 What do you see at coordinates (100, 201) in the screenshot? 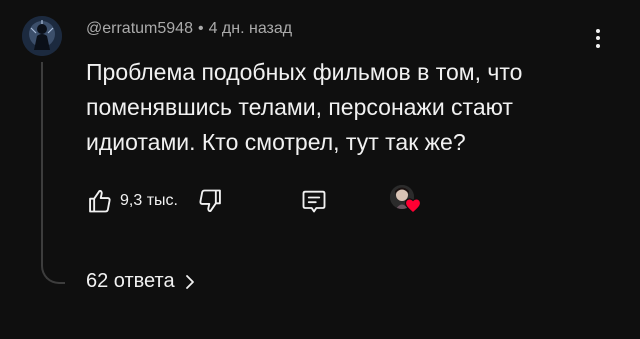
I see `thumbs-up-icon` at bounding box center [100, 201].